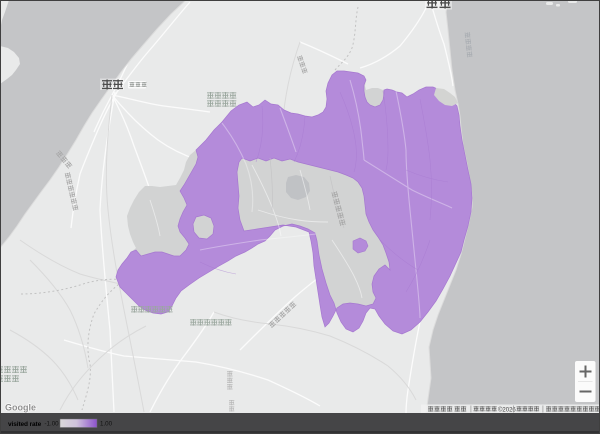 This screenshot has height=434, width=600. I want to click on svg-text: 1.00, so click(106, 424).